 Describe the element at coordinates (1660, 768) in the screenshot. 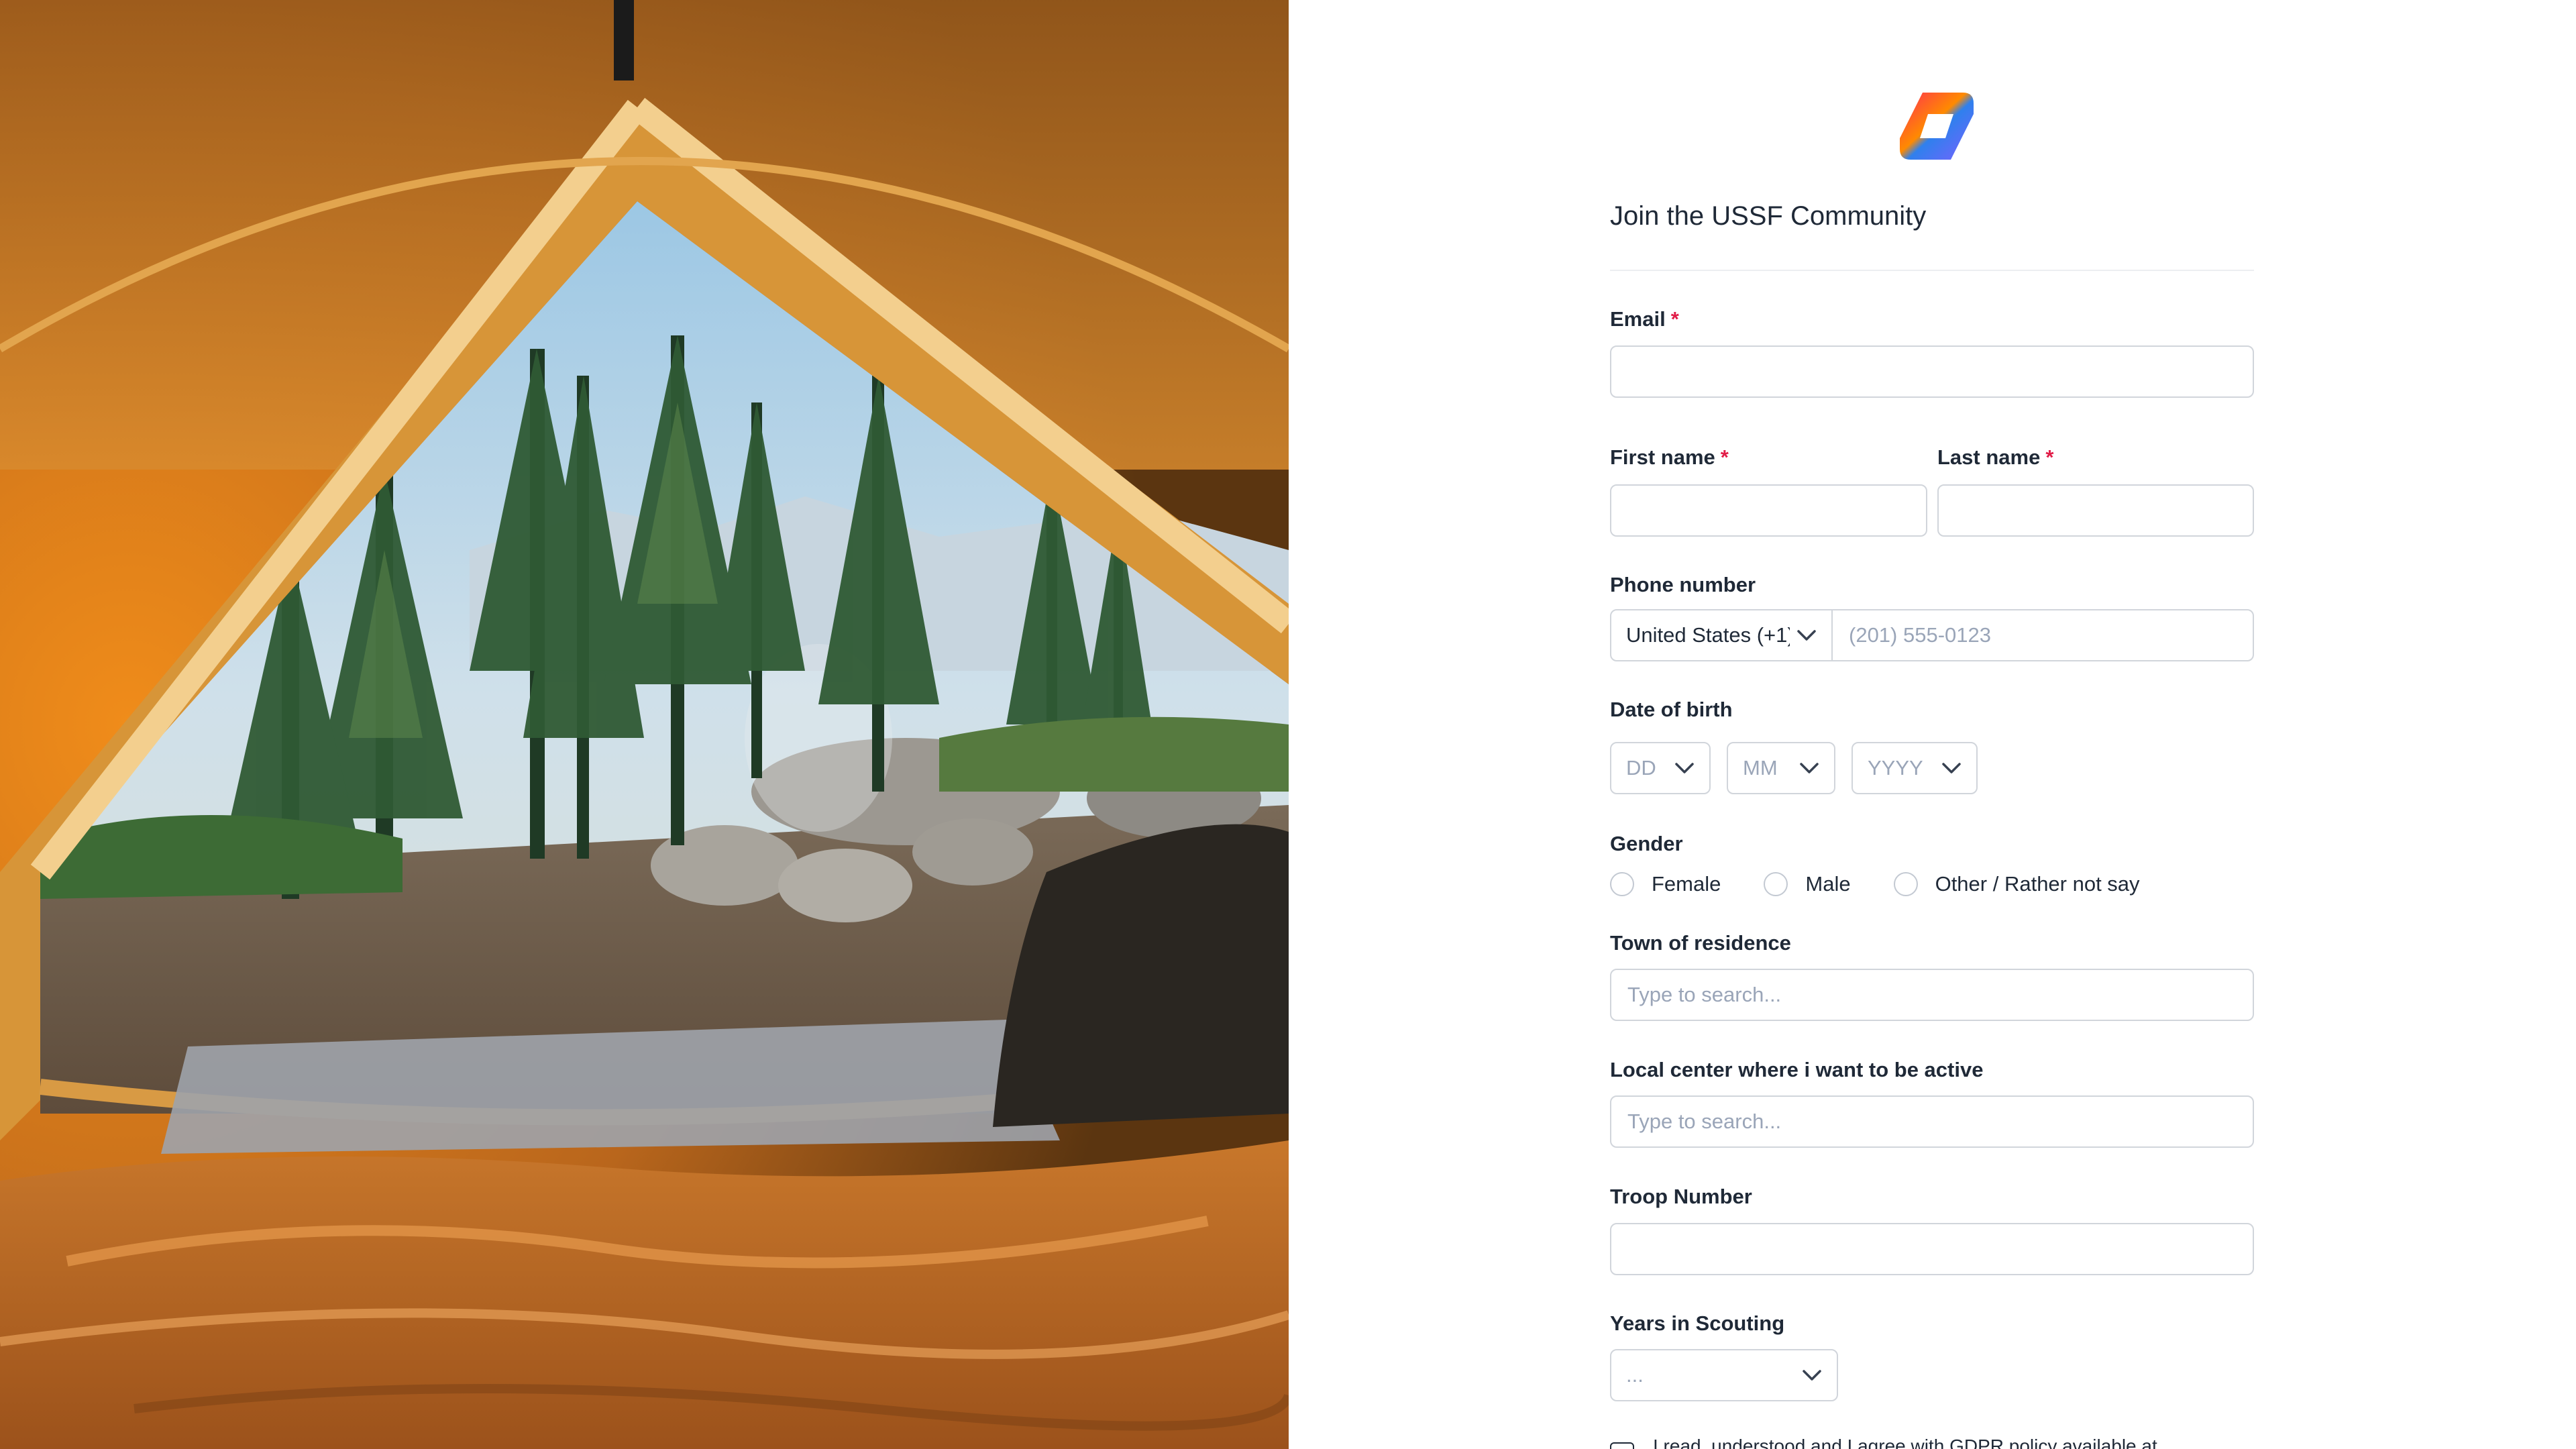

I see `dob-day-select: DD` at that location.